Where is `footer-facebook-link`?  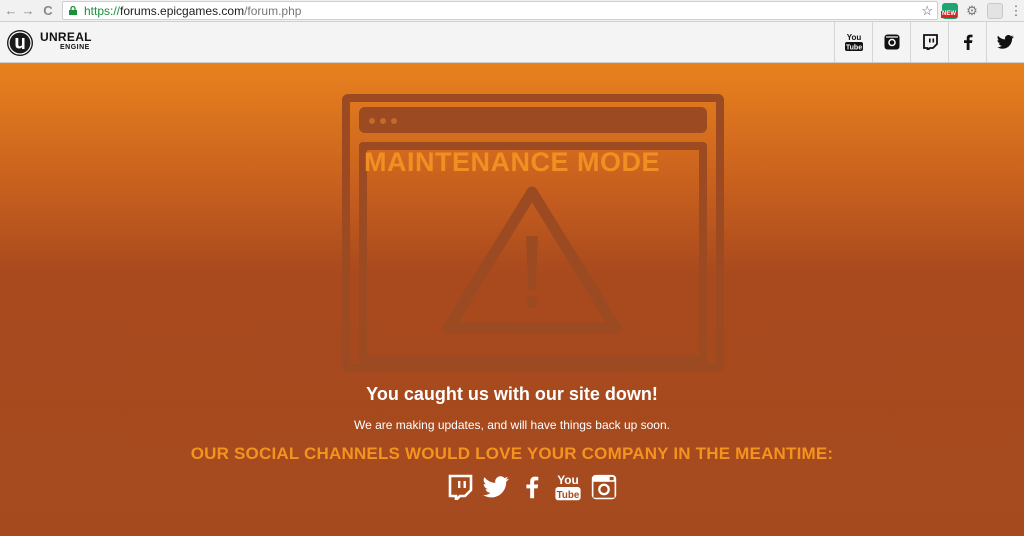
footer-facebook-link is located at coordinates (532, 487).